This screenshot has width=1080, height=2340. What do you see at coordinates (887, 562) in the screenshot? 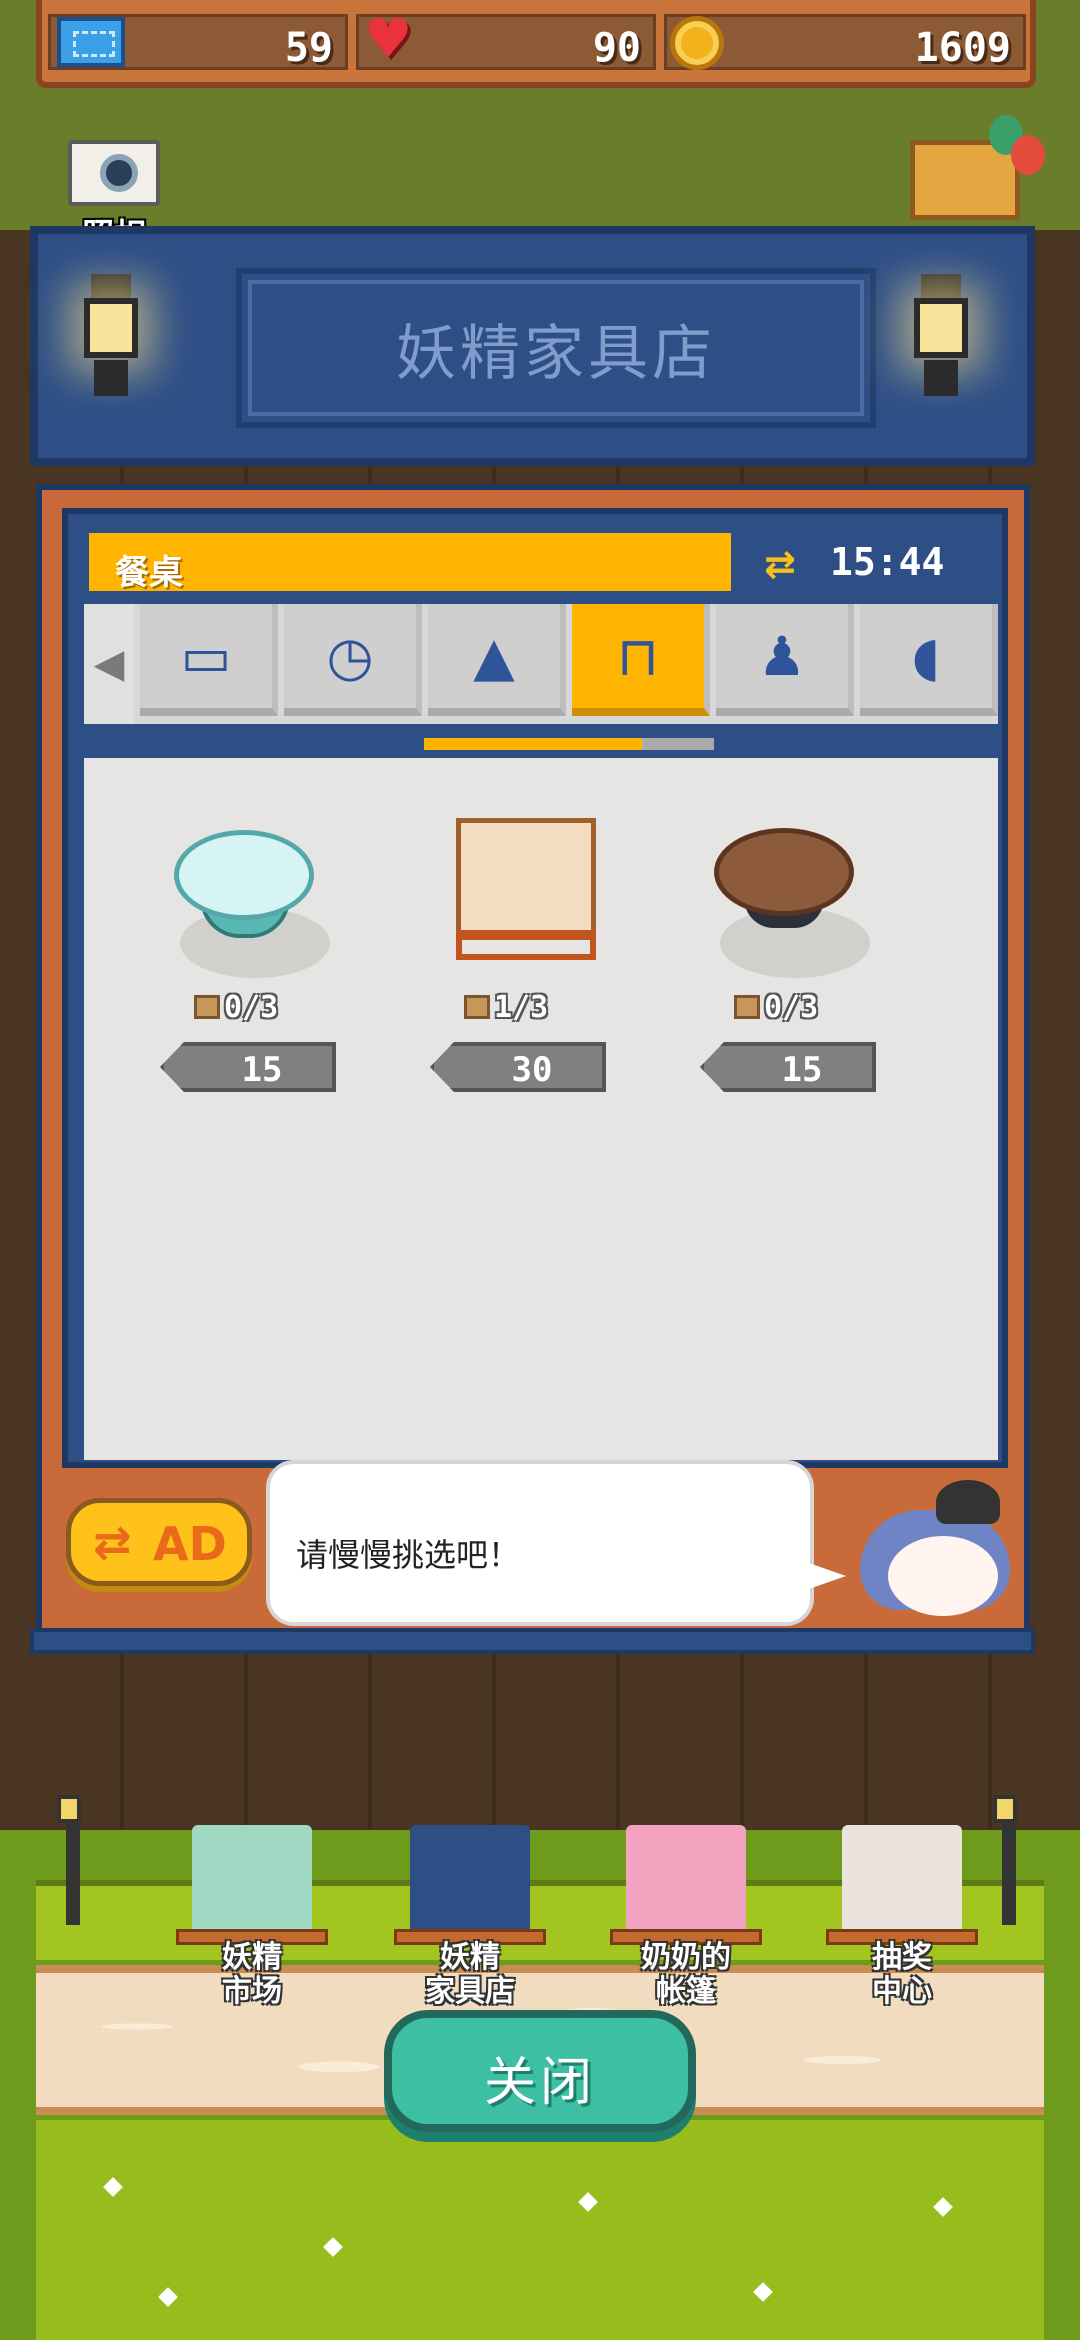
I see `refresh-timer-text: 15:44` at bounding box center [887, 562].